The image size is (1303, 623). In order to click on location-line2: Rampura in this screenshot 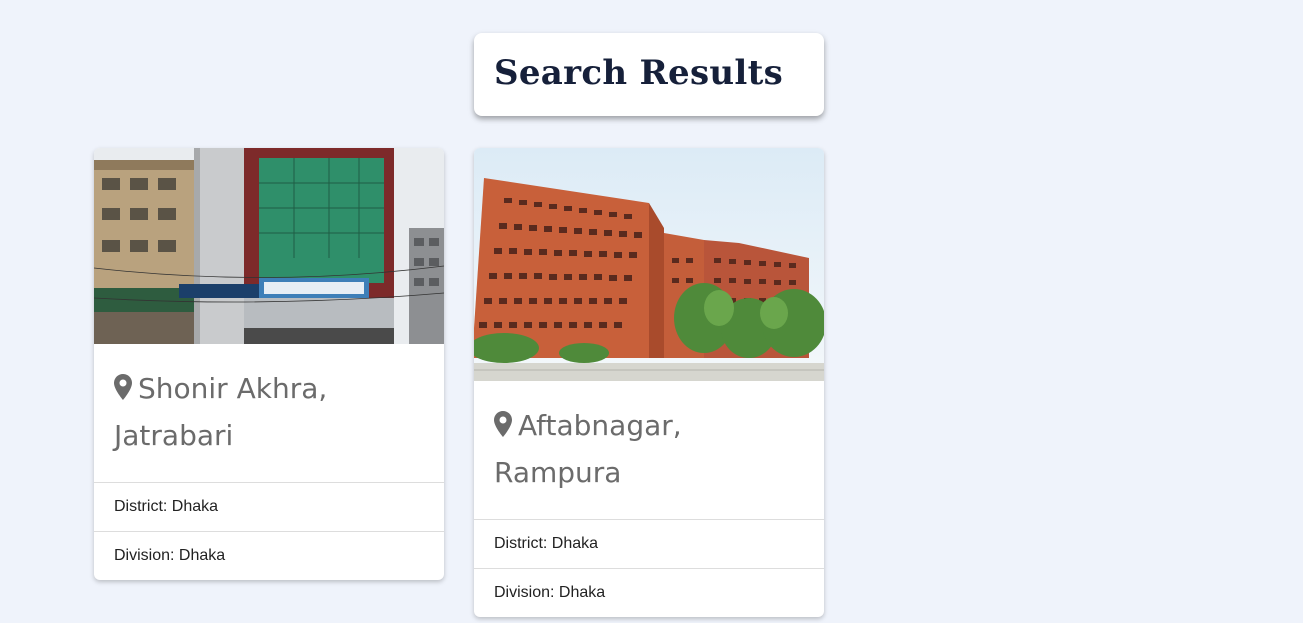, I will do `click(558, 472)`.